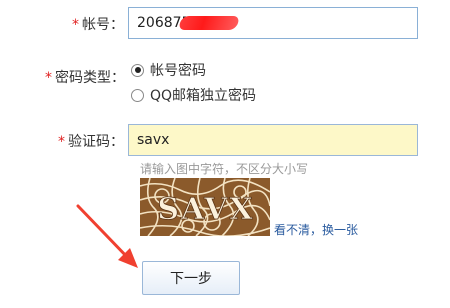 This screenshot has height=308, width=450. I want to click on verify-label: 验证码：, so click(96, 142).